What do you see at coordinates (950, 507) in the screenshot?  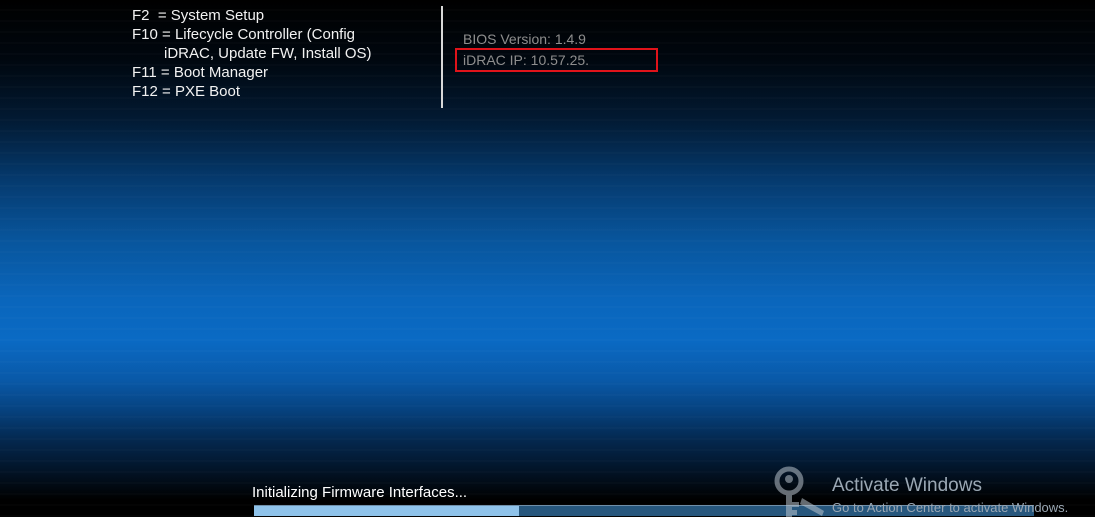 I see `activate-windows-subtitle: Go to Action Center to activate Windows.` at bounding box center [950, 507].